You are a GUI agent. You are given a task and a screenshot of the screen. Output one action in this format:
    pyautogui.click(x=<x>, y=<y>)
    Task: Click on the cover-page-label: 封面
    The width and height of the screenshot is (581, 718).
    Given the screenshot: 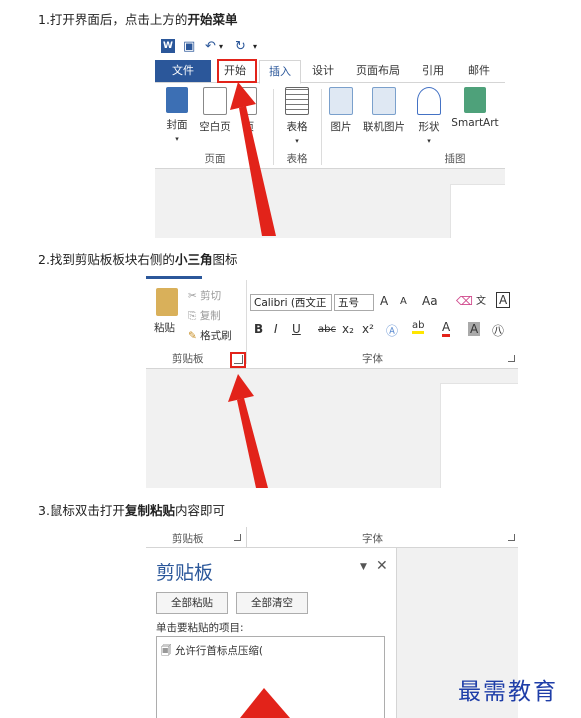 What is the action you would take?
    pyautogui.click(x=177, y=125)
    